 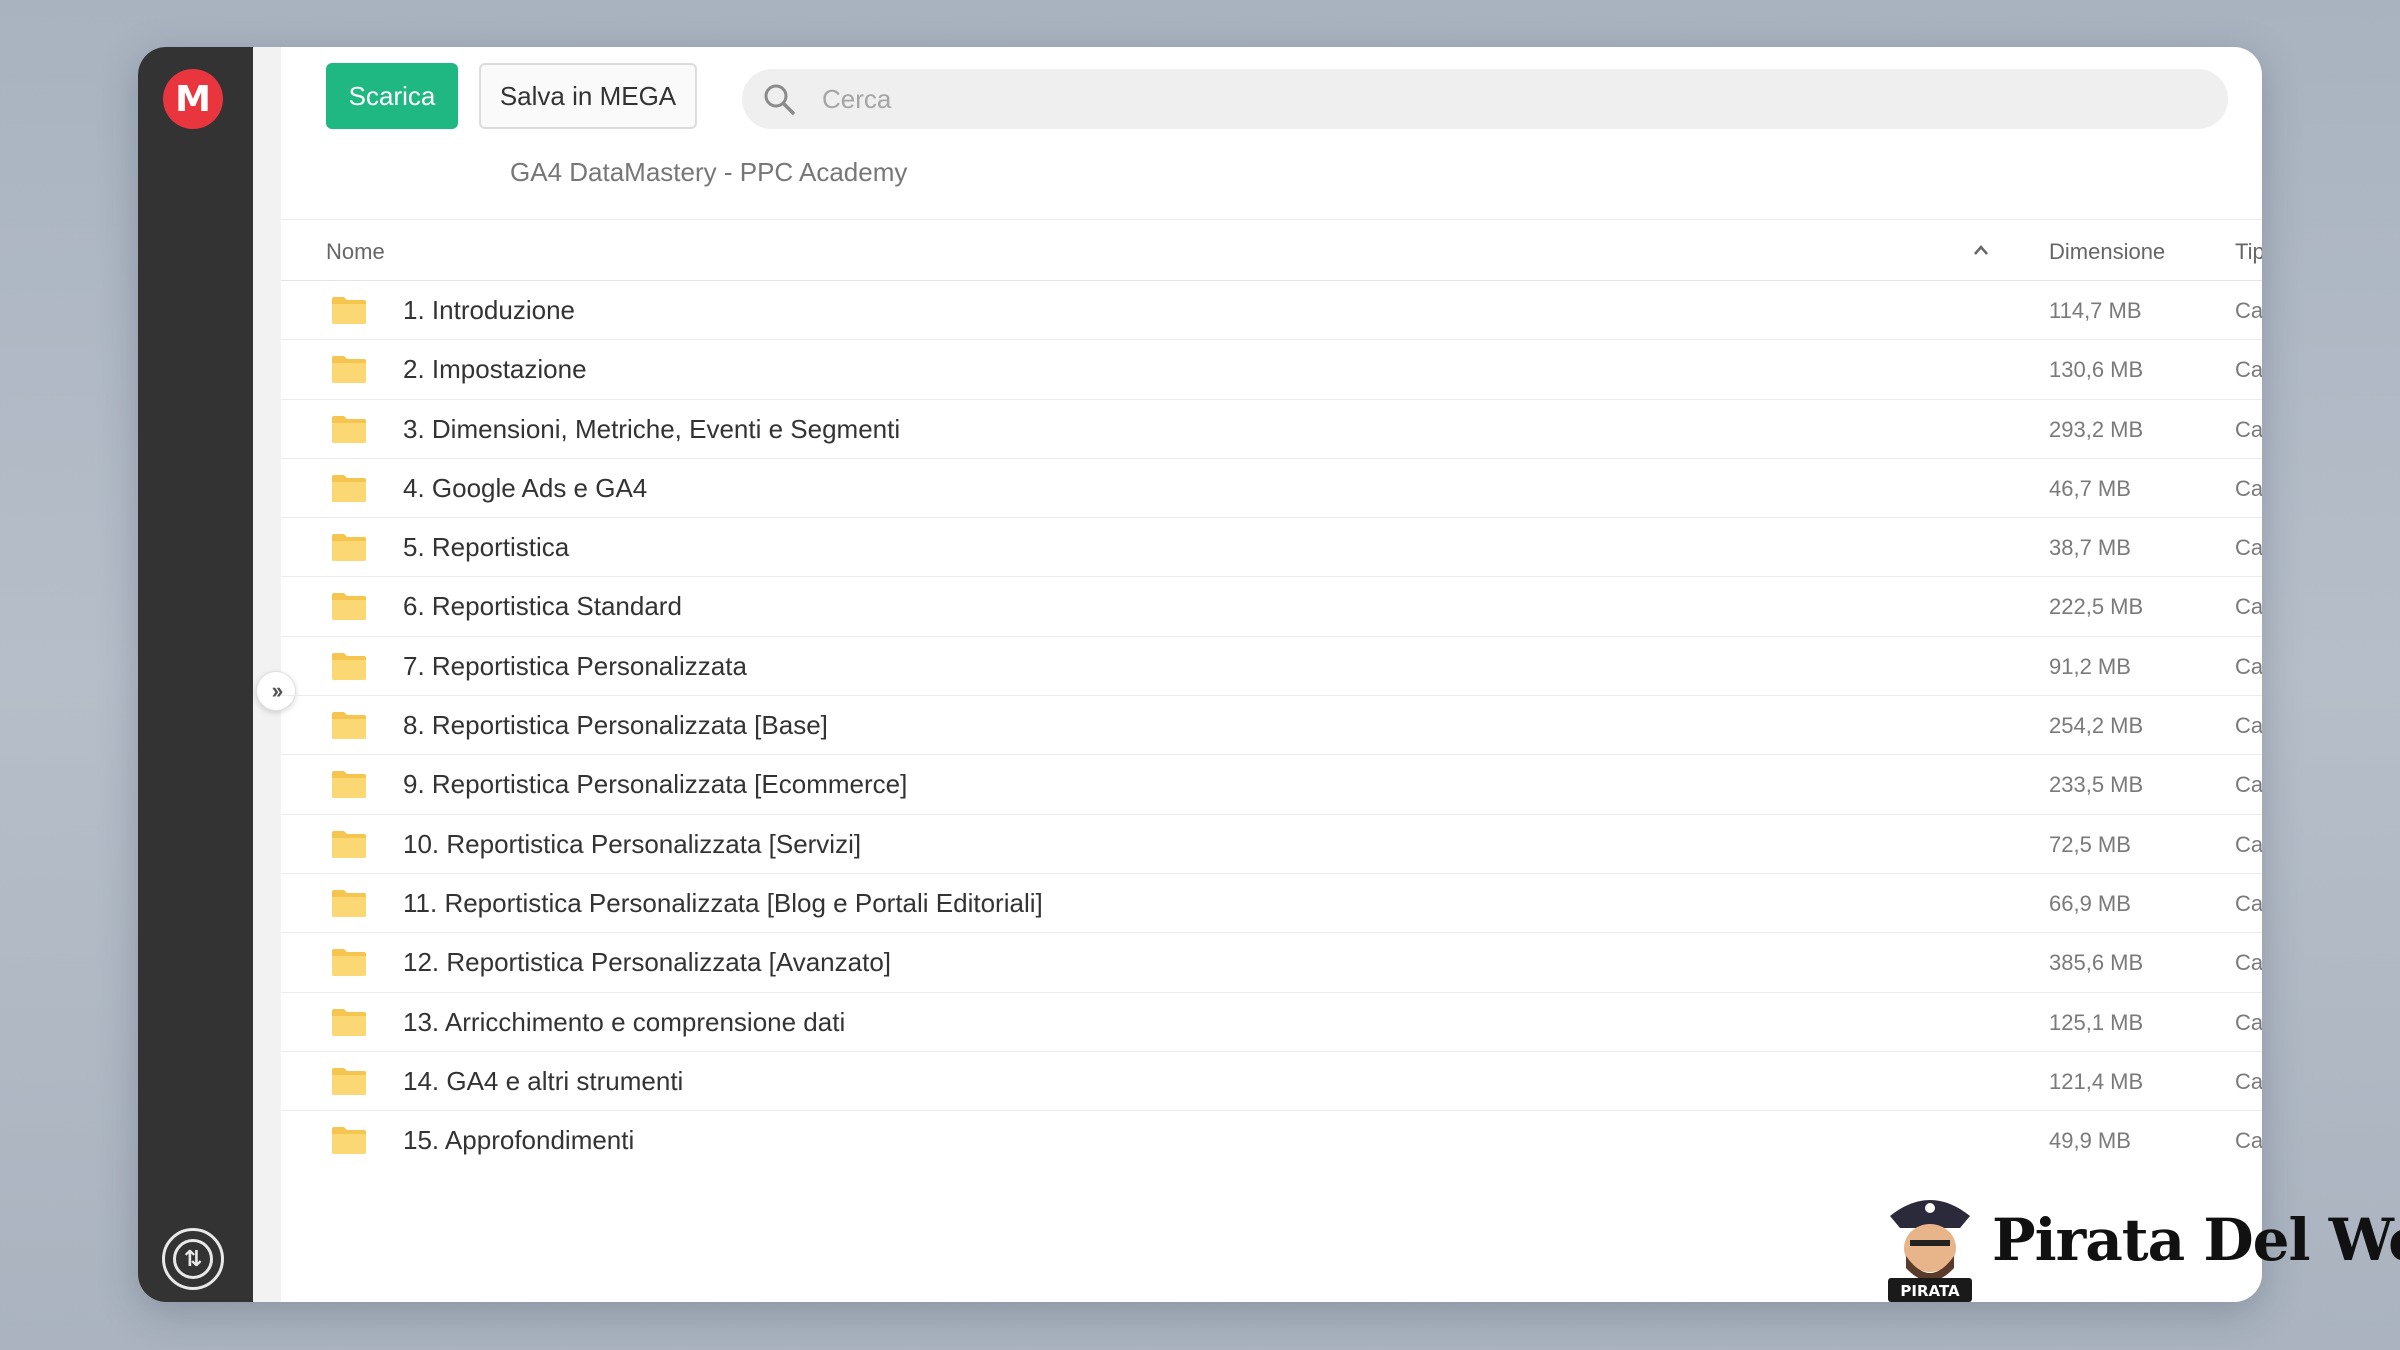 I want to click on row-size: 66,9 MB, so click(x=2090, y=903).